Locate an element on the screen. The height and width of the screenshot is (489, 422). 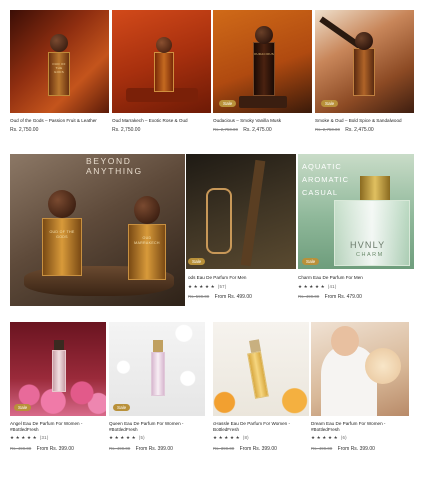
tree-branch-image is located at coordinates (253, 213).